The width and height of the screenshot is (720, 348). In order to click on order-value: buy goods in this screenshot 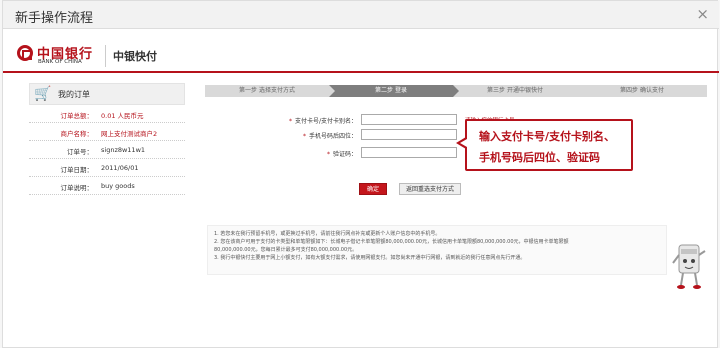, I will do `click(118, 186)`.